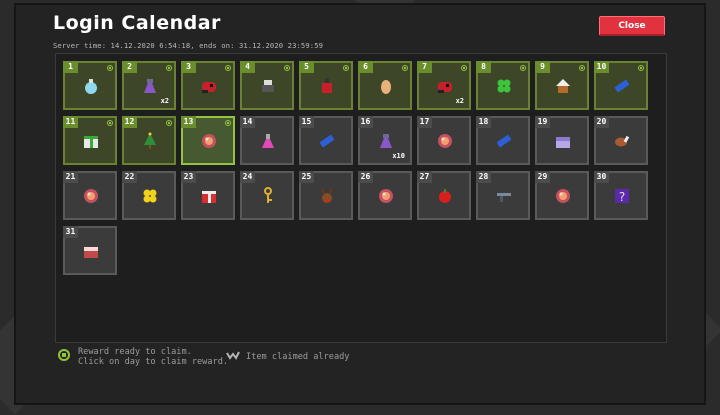 The height and width of the screenshot is (415, 720). What do you see at coordinates (444, 140) in the screenshot?
I see `day-17-slot: 17` at bounding box center [444, 140].